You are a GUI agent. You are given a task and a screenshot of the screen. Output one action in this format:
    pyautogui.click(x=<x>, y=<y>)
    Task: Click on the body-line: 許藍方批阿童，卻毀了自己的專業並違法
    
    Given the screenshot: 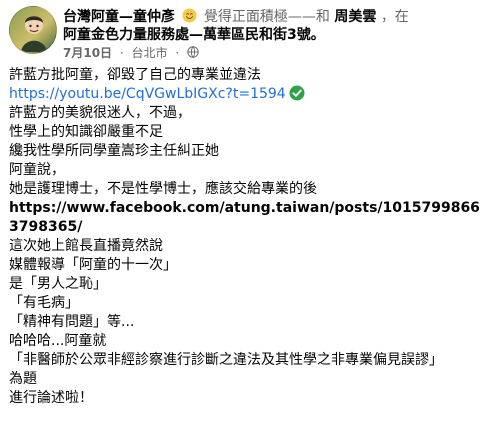 What is the action you would take?
    pyautogui.click(x=135, y=75)
    